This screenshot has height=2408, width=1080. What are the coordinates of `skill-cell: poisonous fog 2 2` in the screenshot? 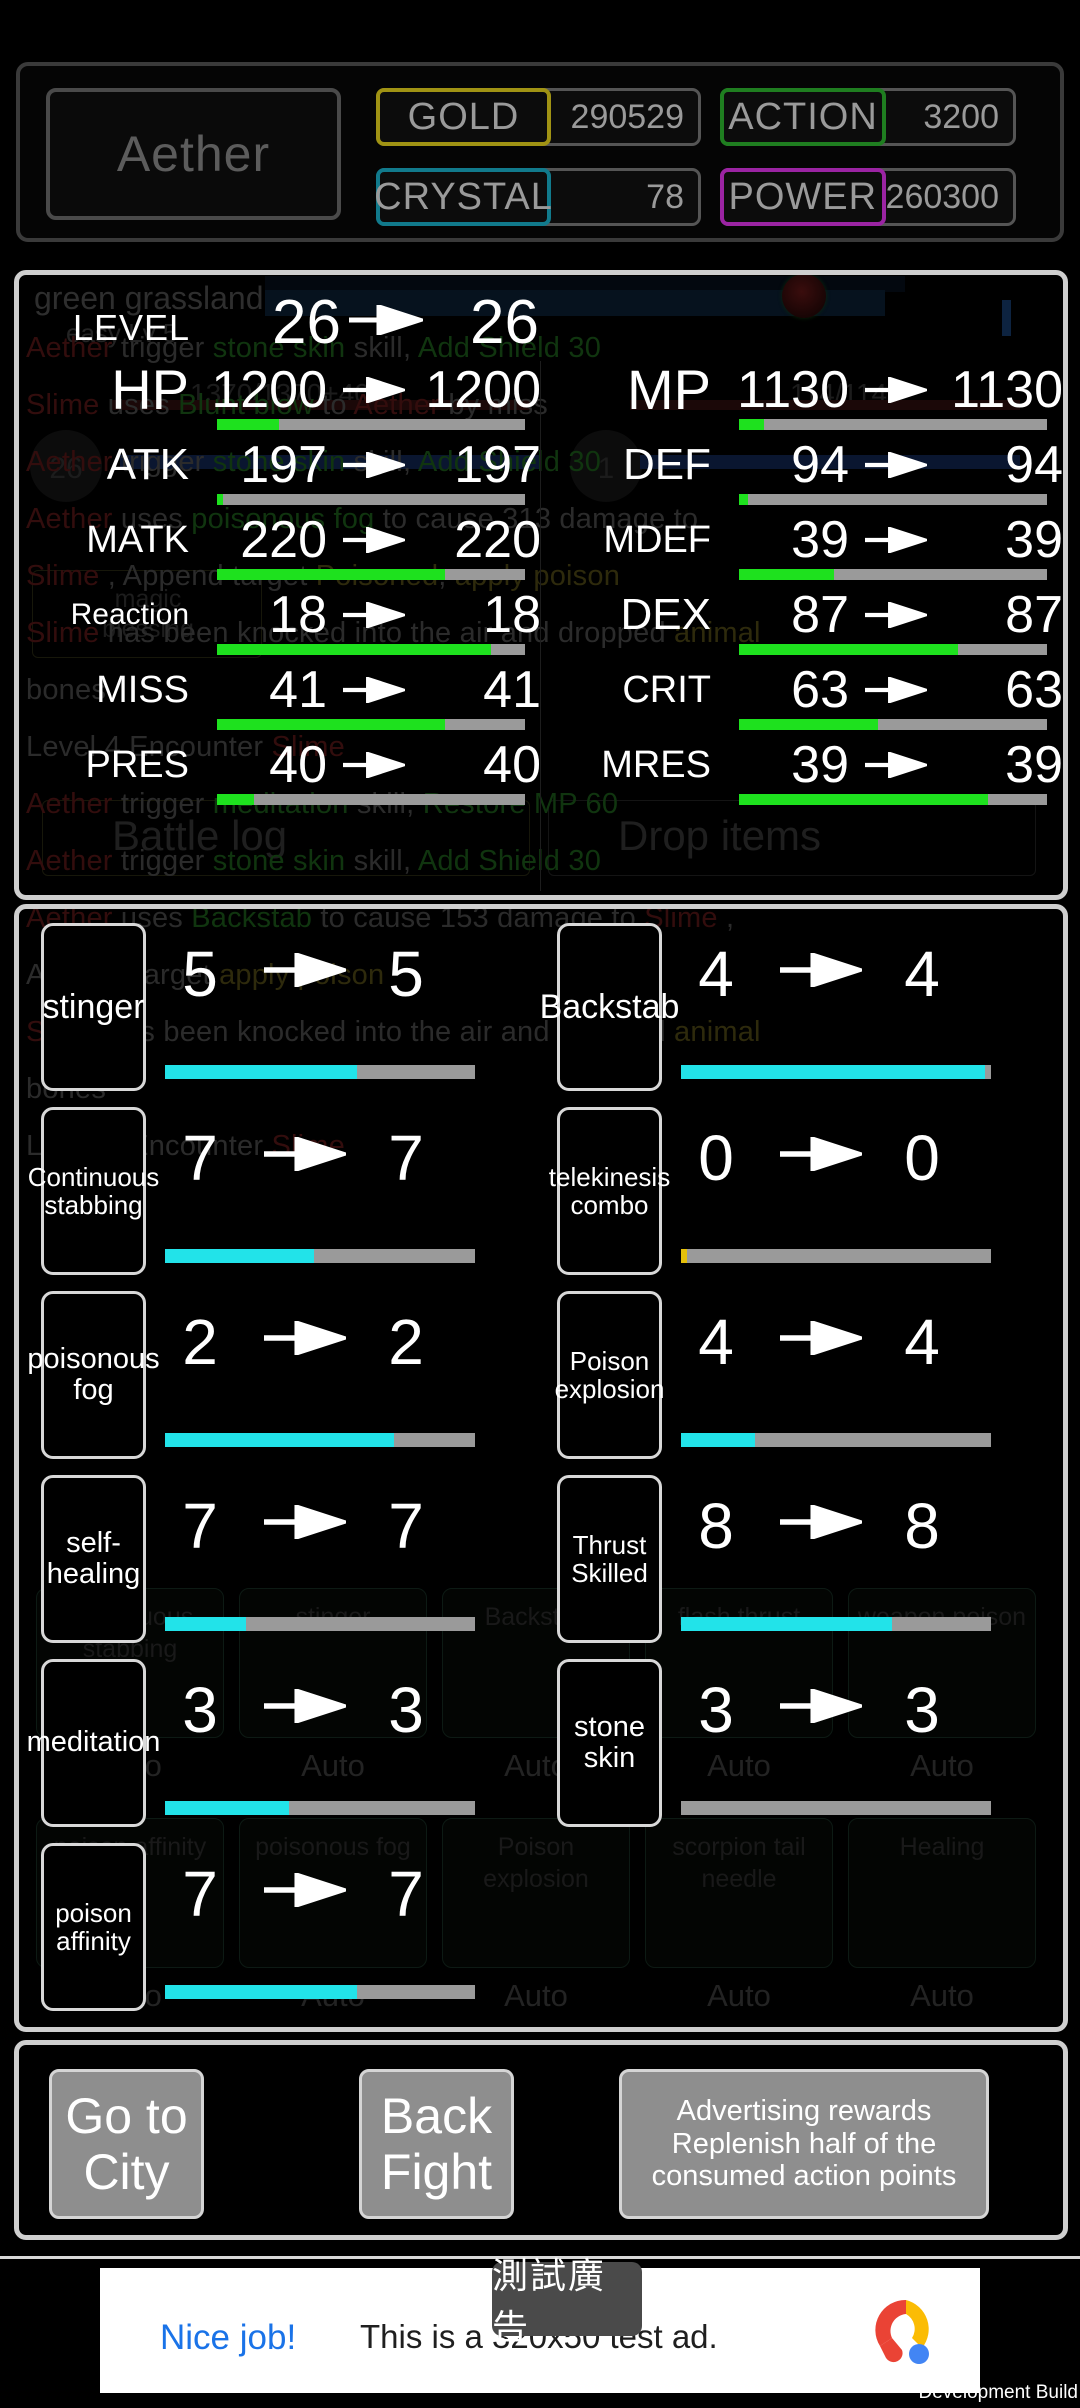 It's located at (283, 1376).